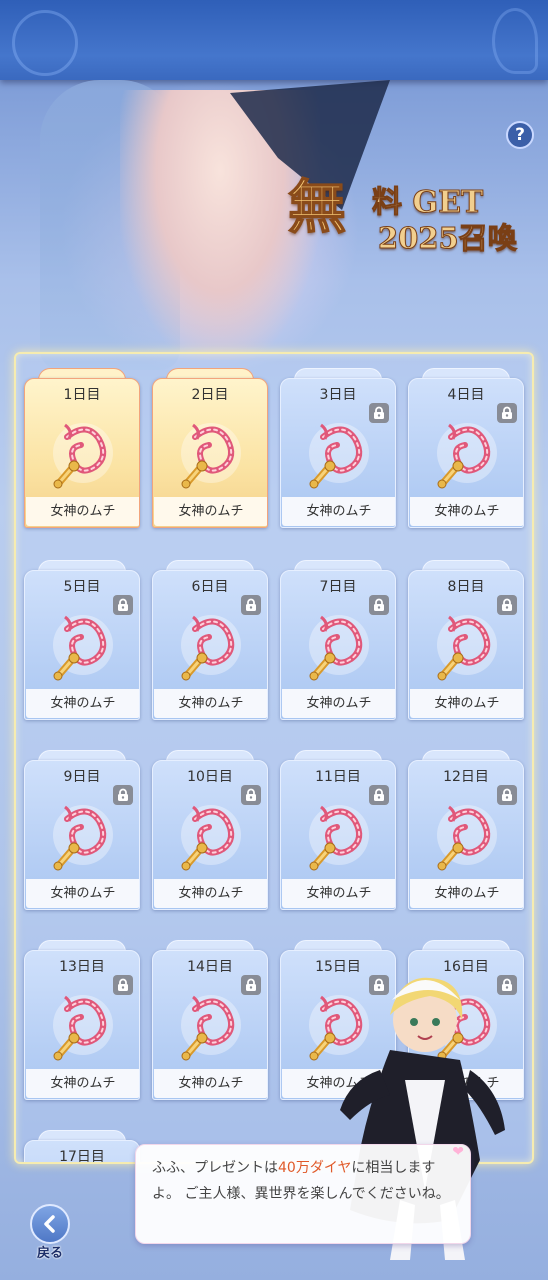 The height and width of the screenshot is (1280, 548). Describe the element at coordinates (448, 238) in the screenshot. I see `promo-line2: 2025召喚` at that location.